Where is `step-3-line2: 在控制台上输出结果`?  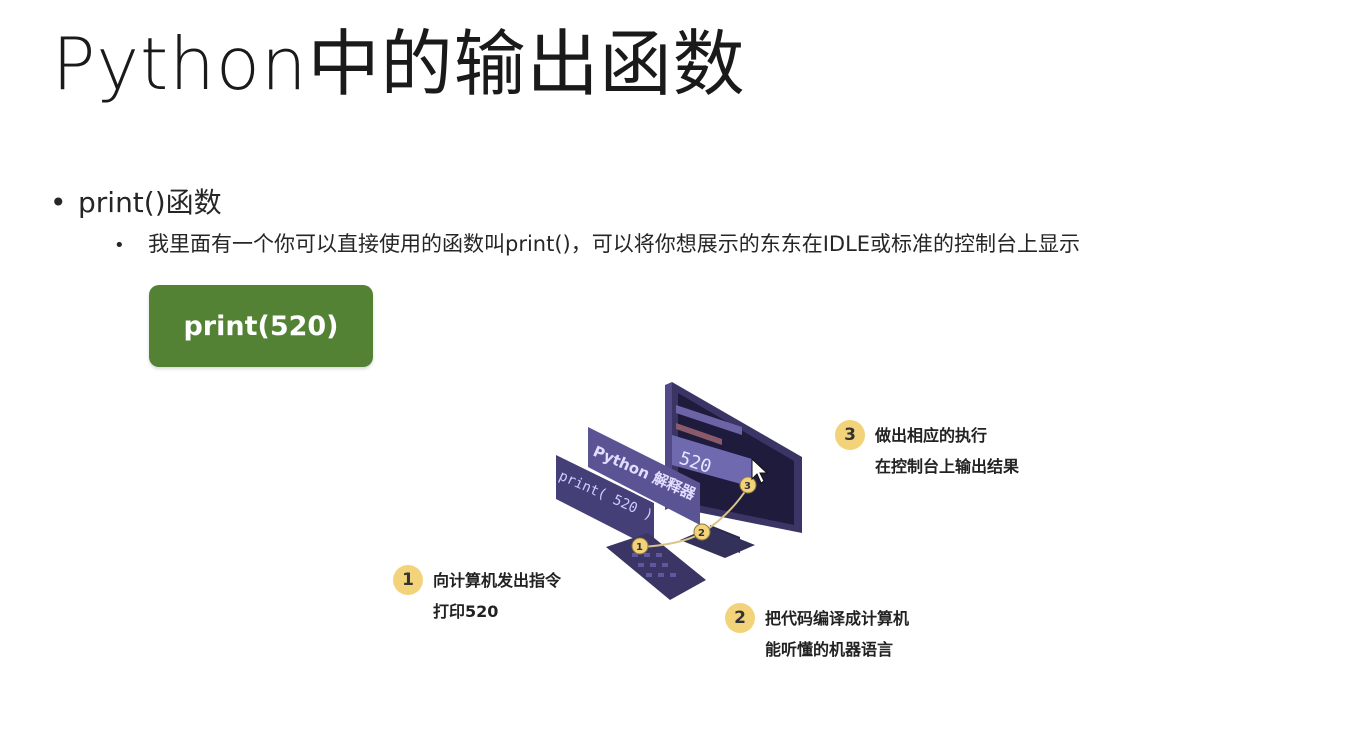 step-3-line2: 在控制台上输出结果 is located at coordinates (947, 466).